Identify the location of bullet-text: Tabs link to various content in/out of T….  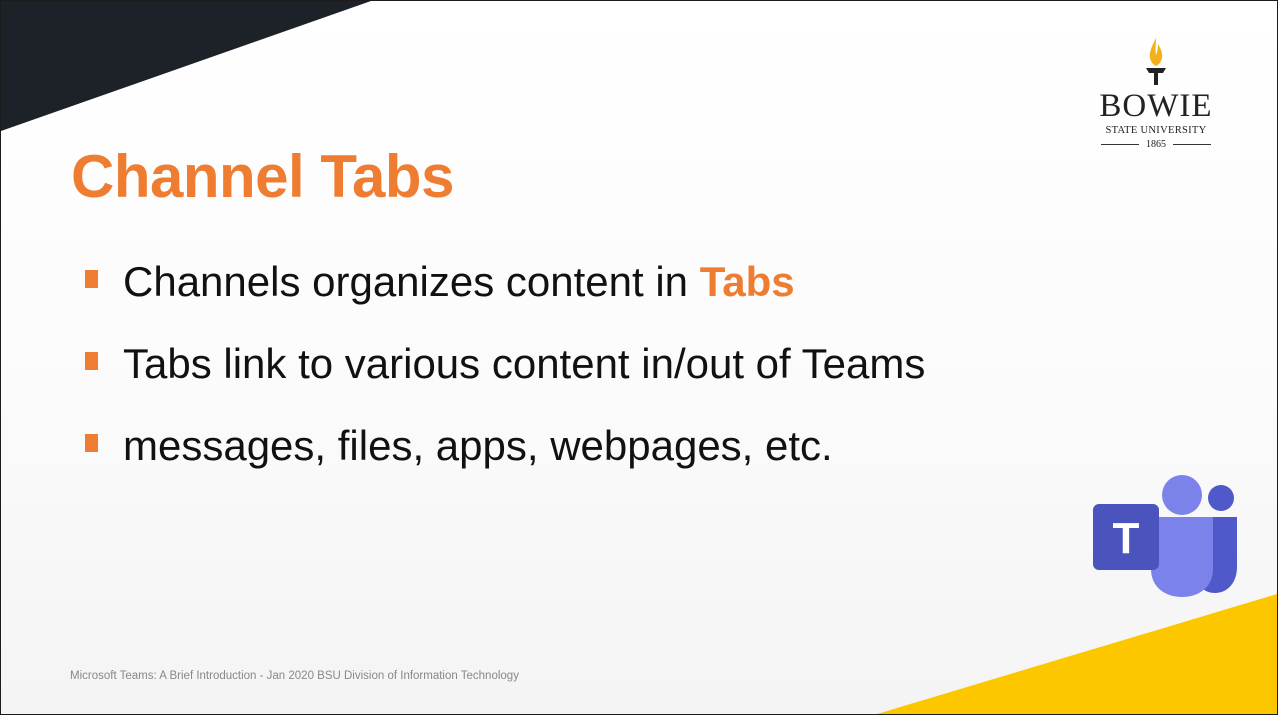
(524, 363).